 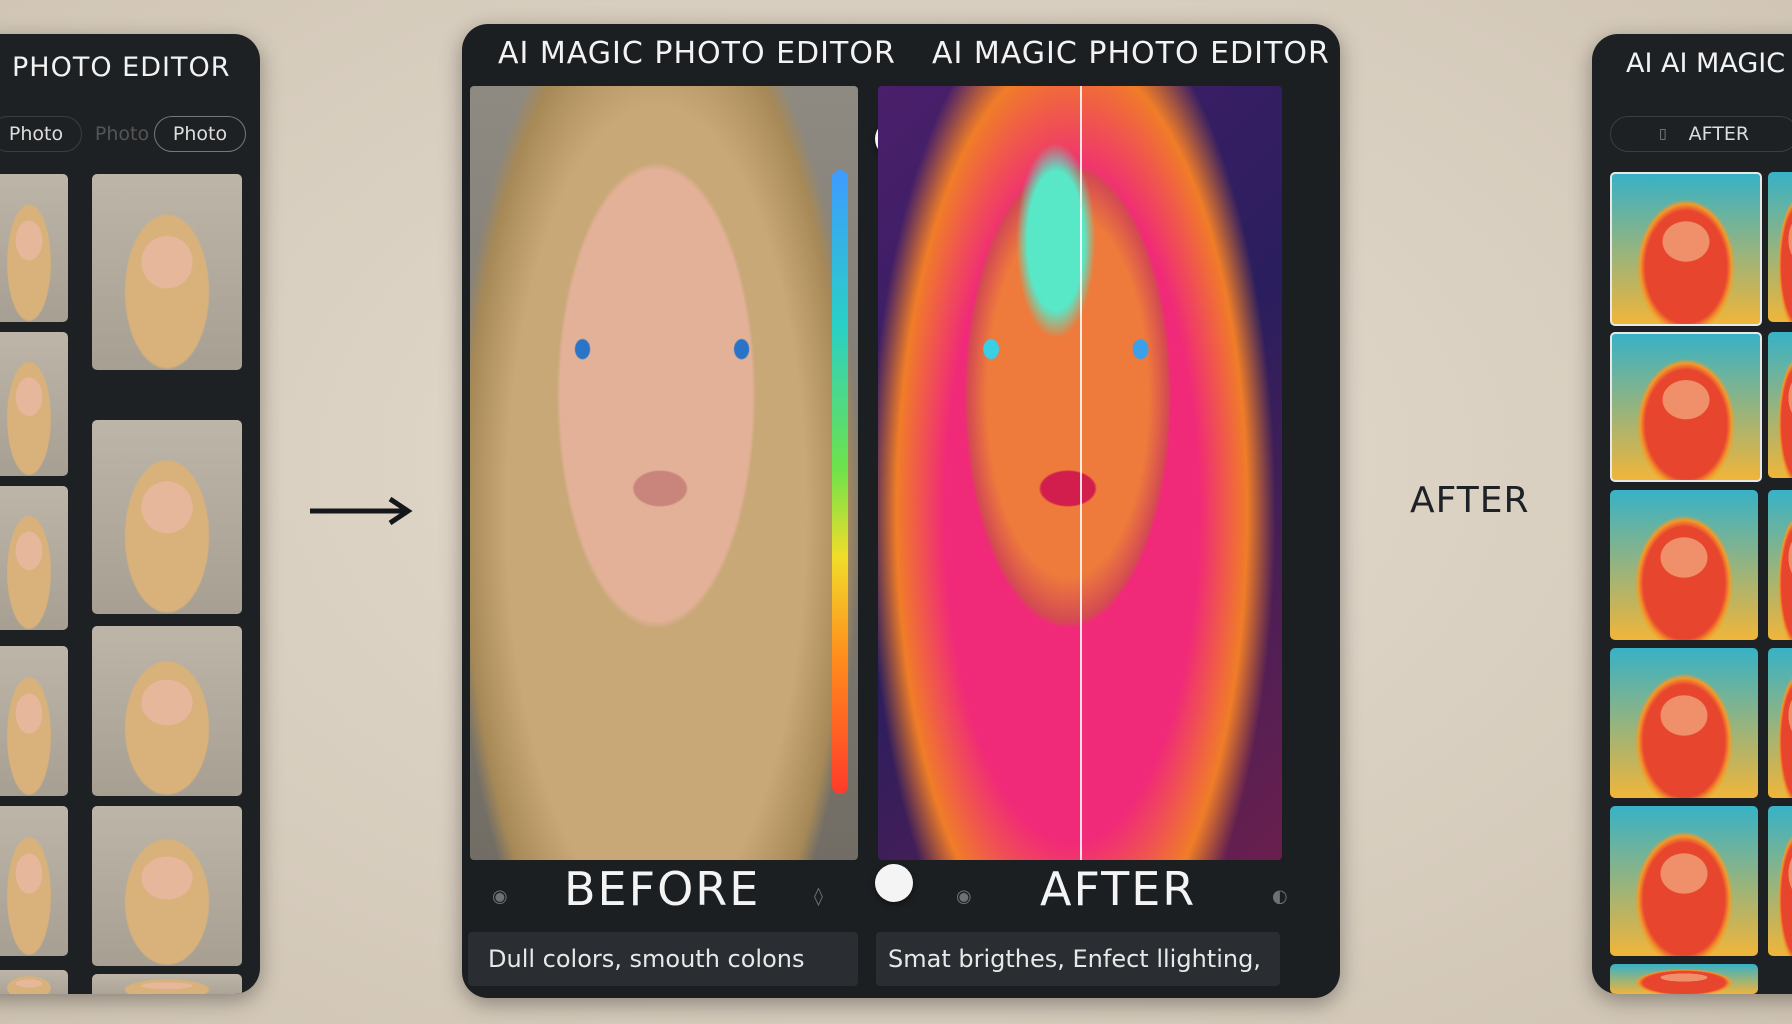 I want to click on before-label: BEFORE, so click(x=662, y=889).